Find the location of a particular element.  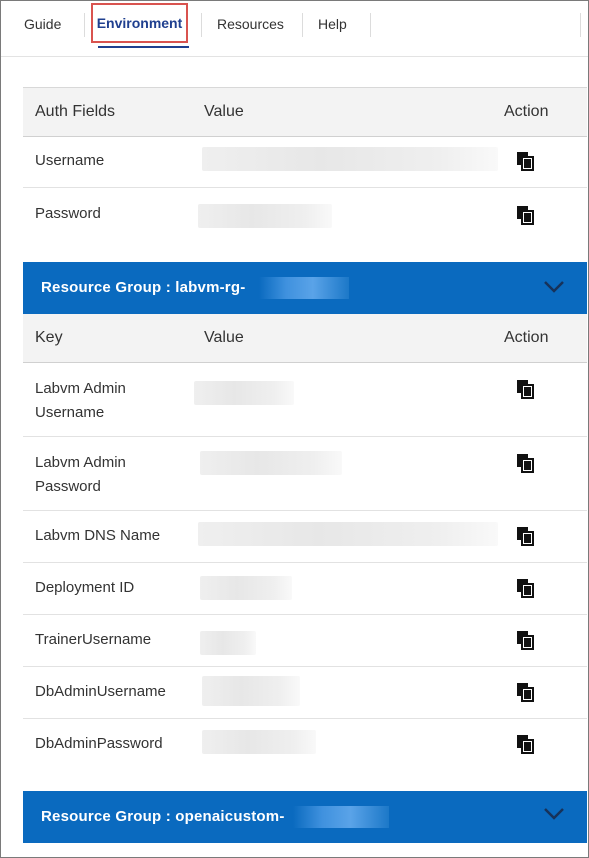

row-key: Labvm Admin Username is located at coordinates (80, 400).